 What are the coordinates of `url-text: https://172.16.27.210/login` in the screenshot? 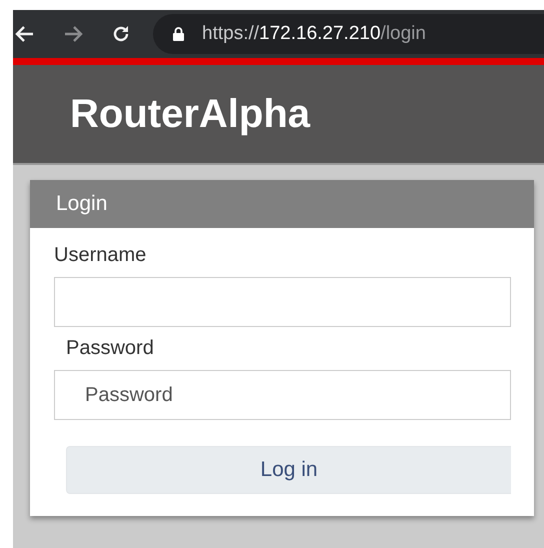 It's located at (314, 34).